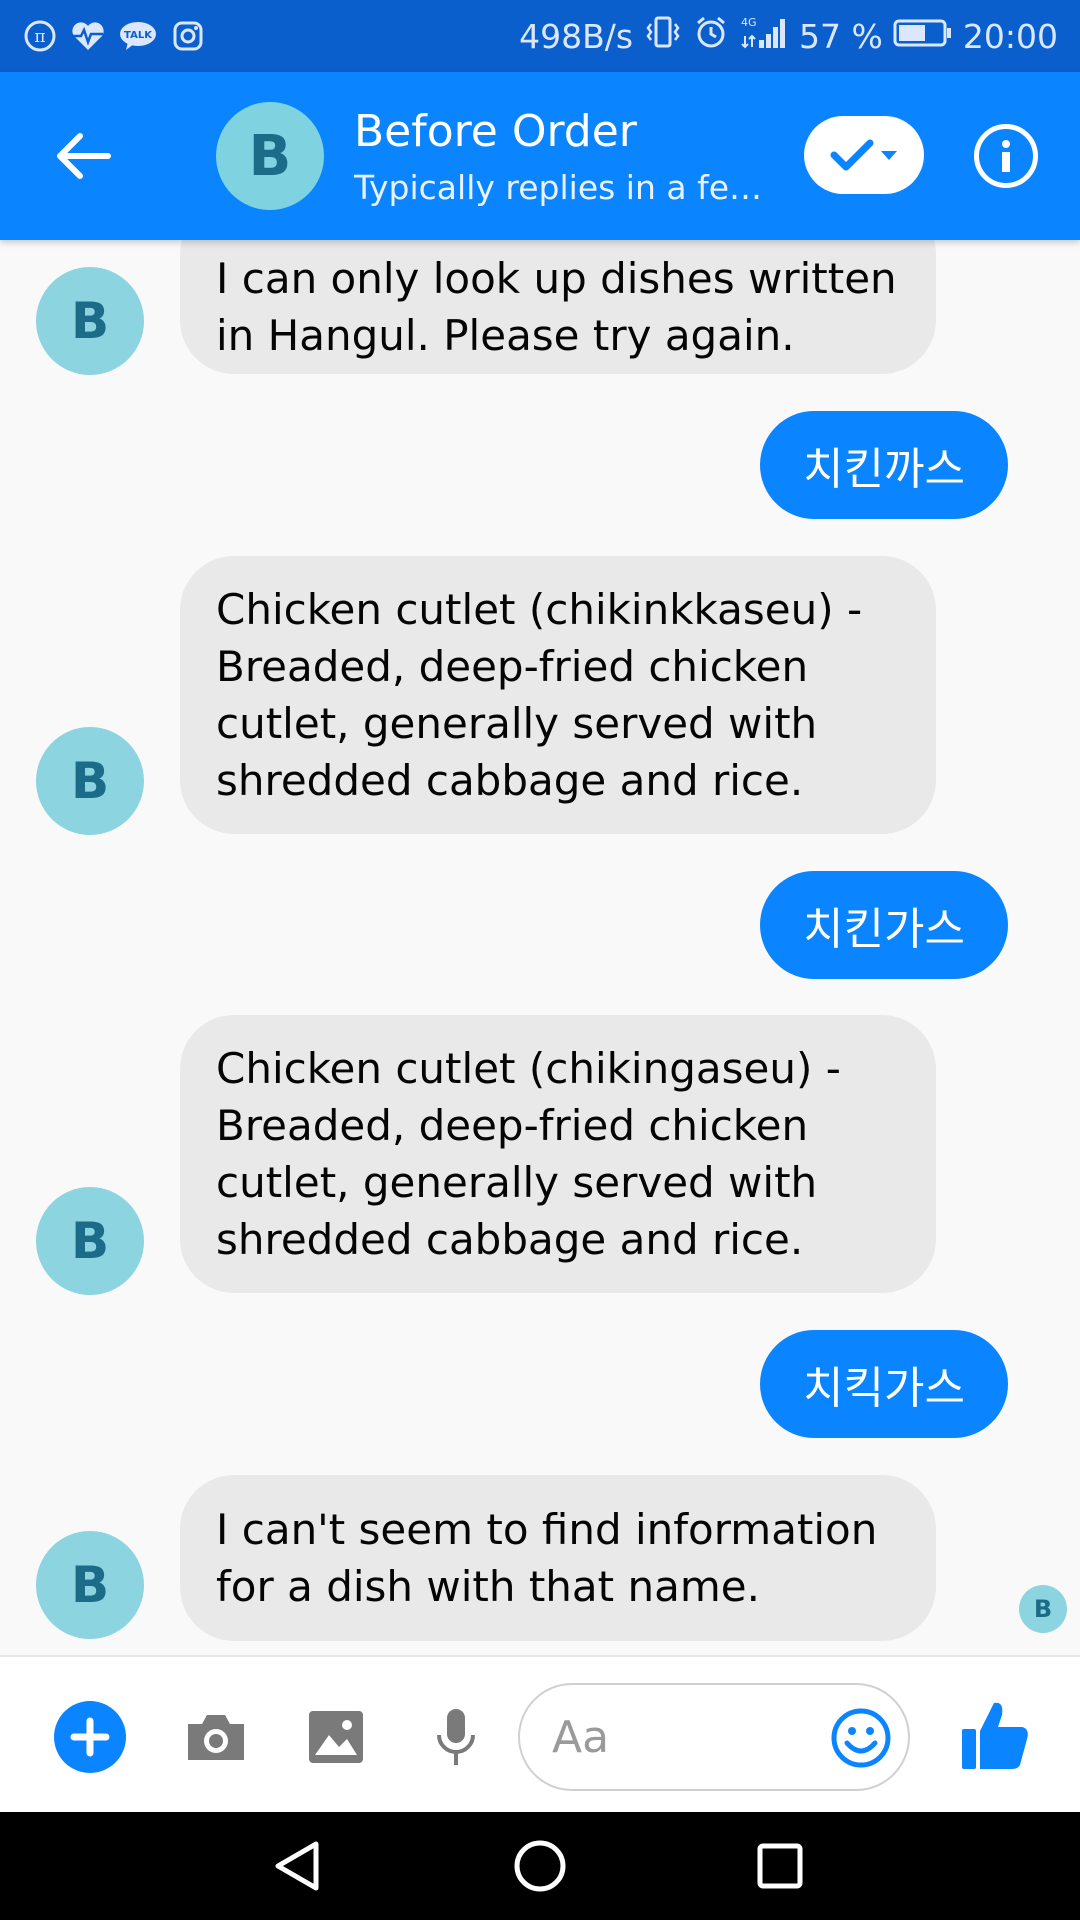 This screenshot has width=1080, height=1920. I want to click on outgoing-message: 치킥가스, so click(884, 1384).